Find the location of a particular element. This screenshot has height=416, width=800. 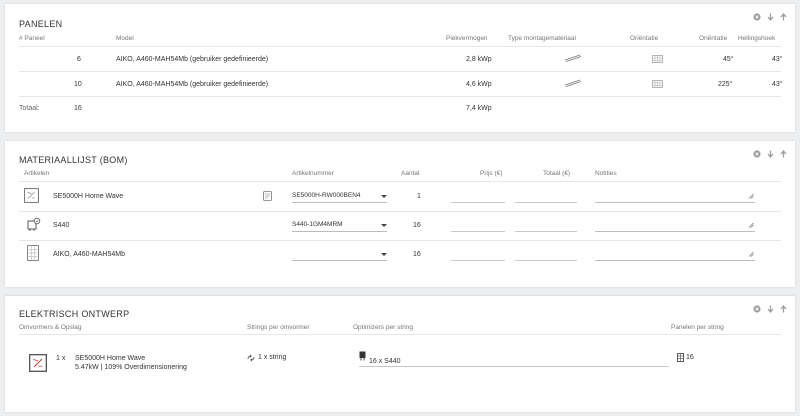

col-header-article: Artikelnummer is located at coordinates (313, 173).